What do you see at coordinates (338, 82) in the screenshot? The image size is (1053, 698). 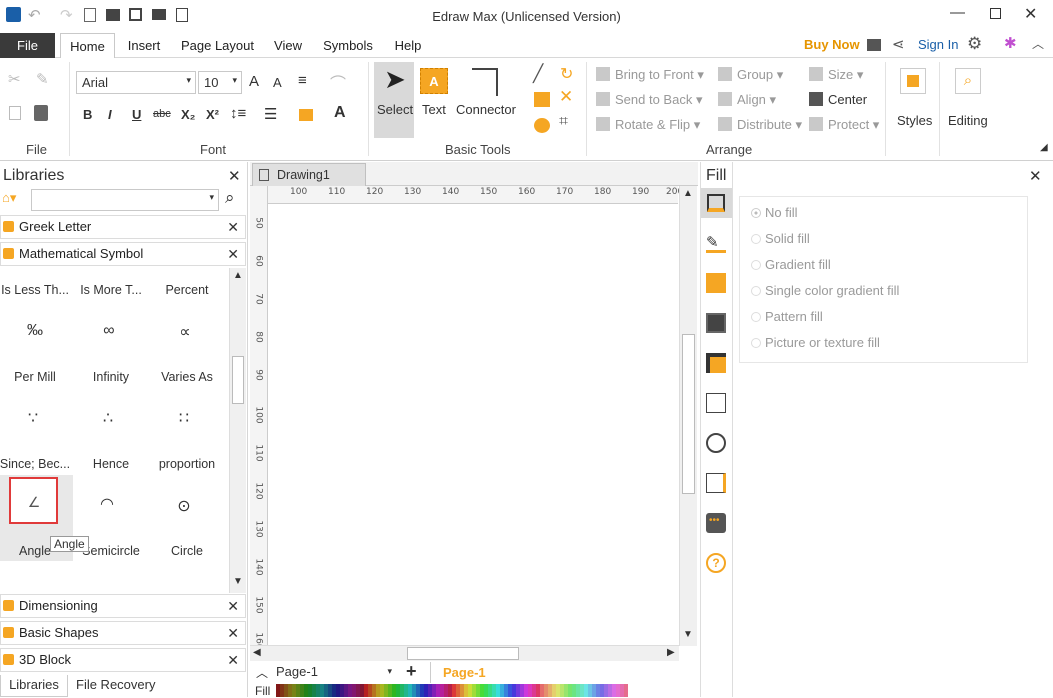 I see `text-shape-icon: ⌒` at bounding box center [338, 82].